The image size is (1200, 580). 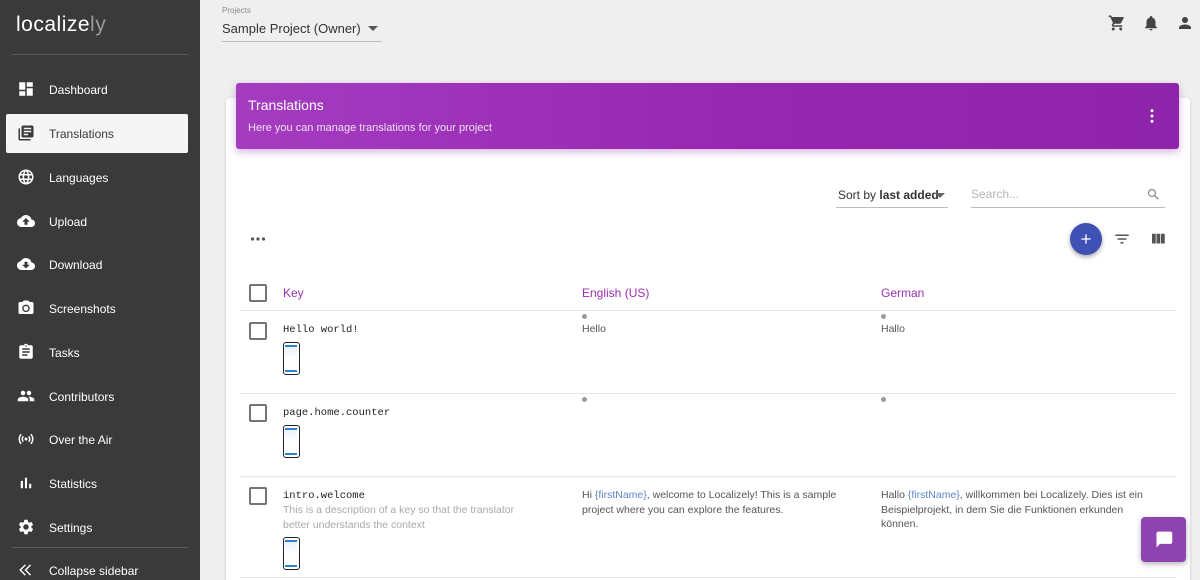 What do you see at coordinates (26, 439) in the screenshot?
I see `broadcast-icon` at bounding box center [26, 439].